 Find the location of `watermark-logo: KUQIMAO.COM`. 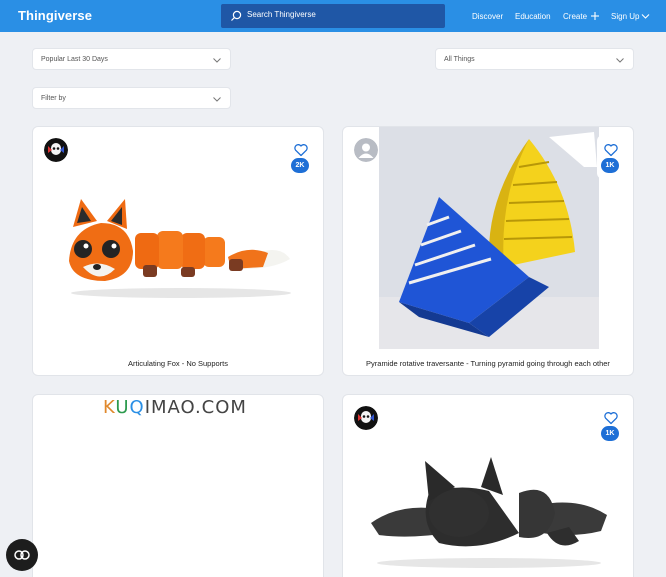

watermark-logo: KUQIMAO.COM is located at coordinates (175, 407).